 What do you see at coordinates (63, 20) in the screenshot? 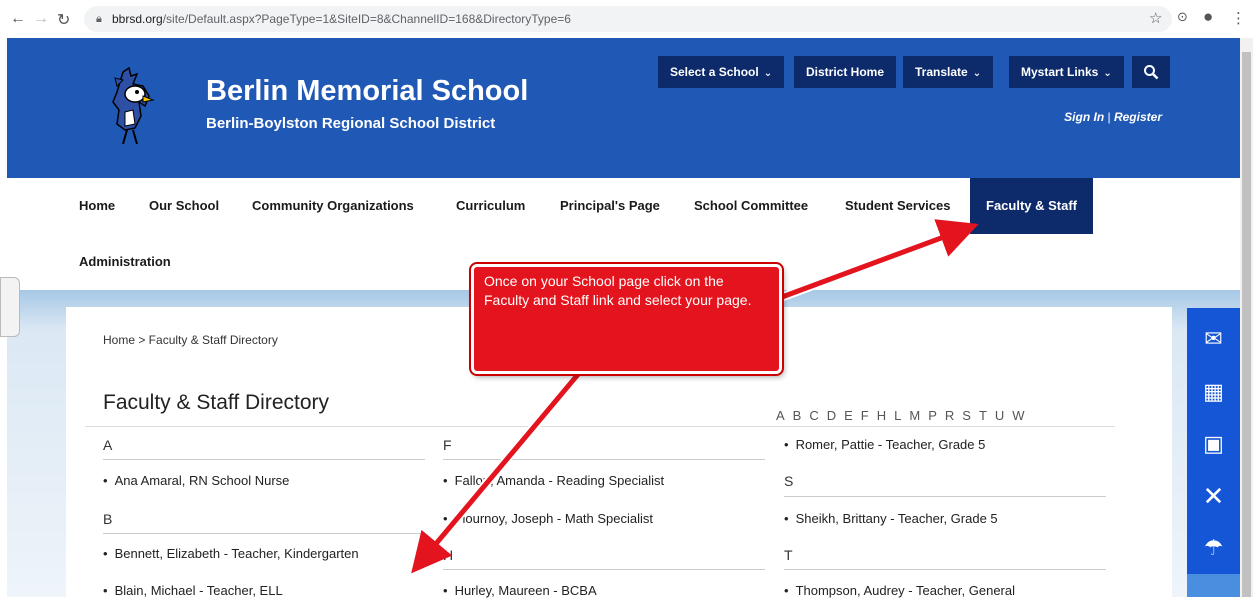
I see `reload-icon: ↻` at bounding box center [63, 20].